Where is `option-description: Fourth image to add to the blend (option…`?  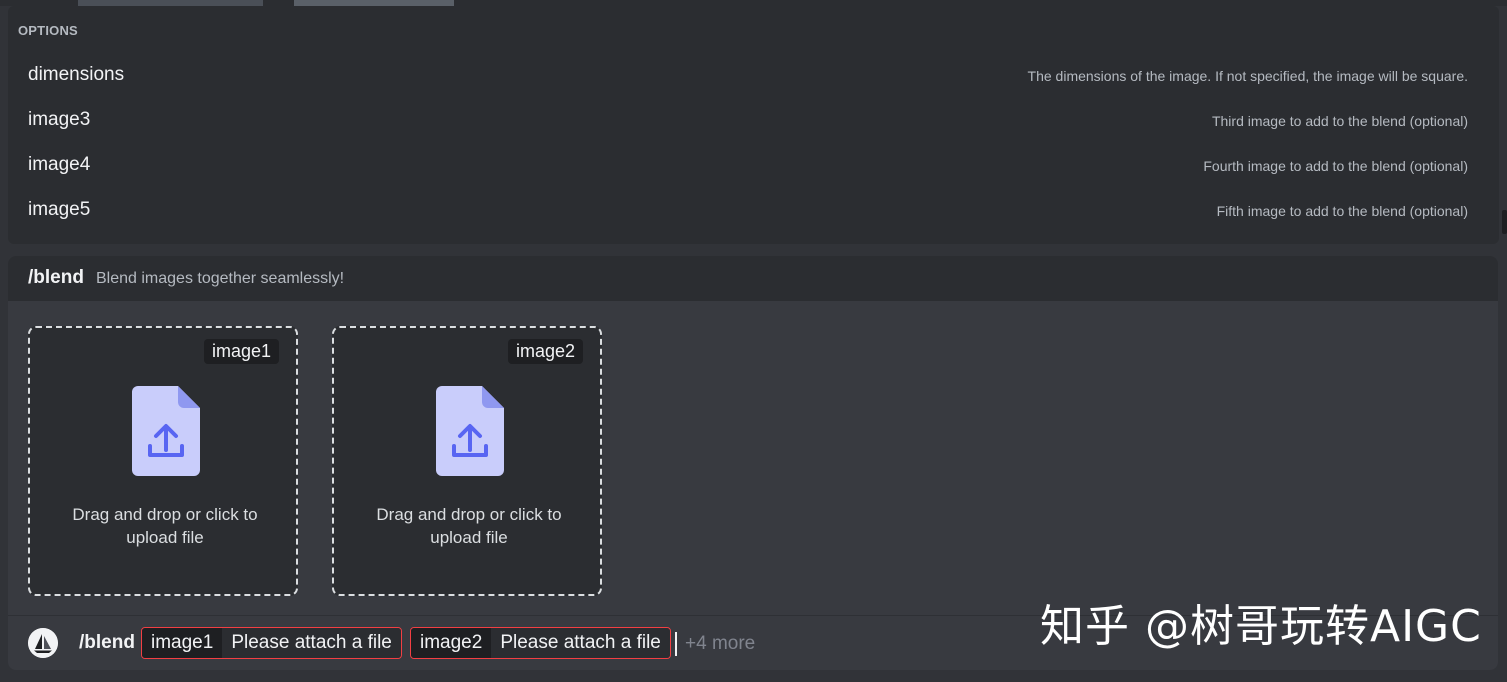 option-description: Fourth image to add to the blend (option… is located at coordinates (1335, 166).